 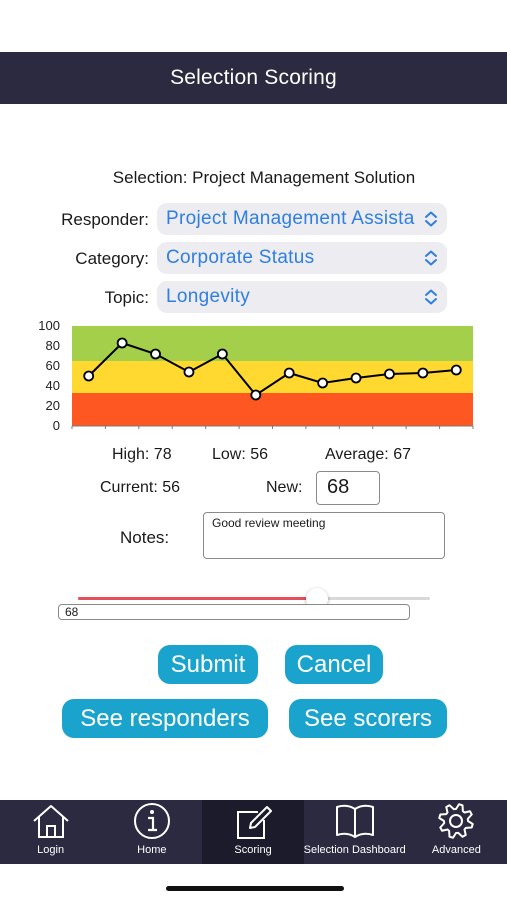 What do you see at coordinates (290, 218) in the screenshot?
I see `responder-value: Project Management Assistant` at bounding box center [290, 218].